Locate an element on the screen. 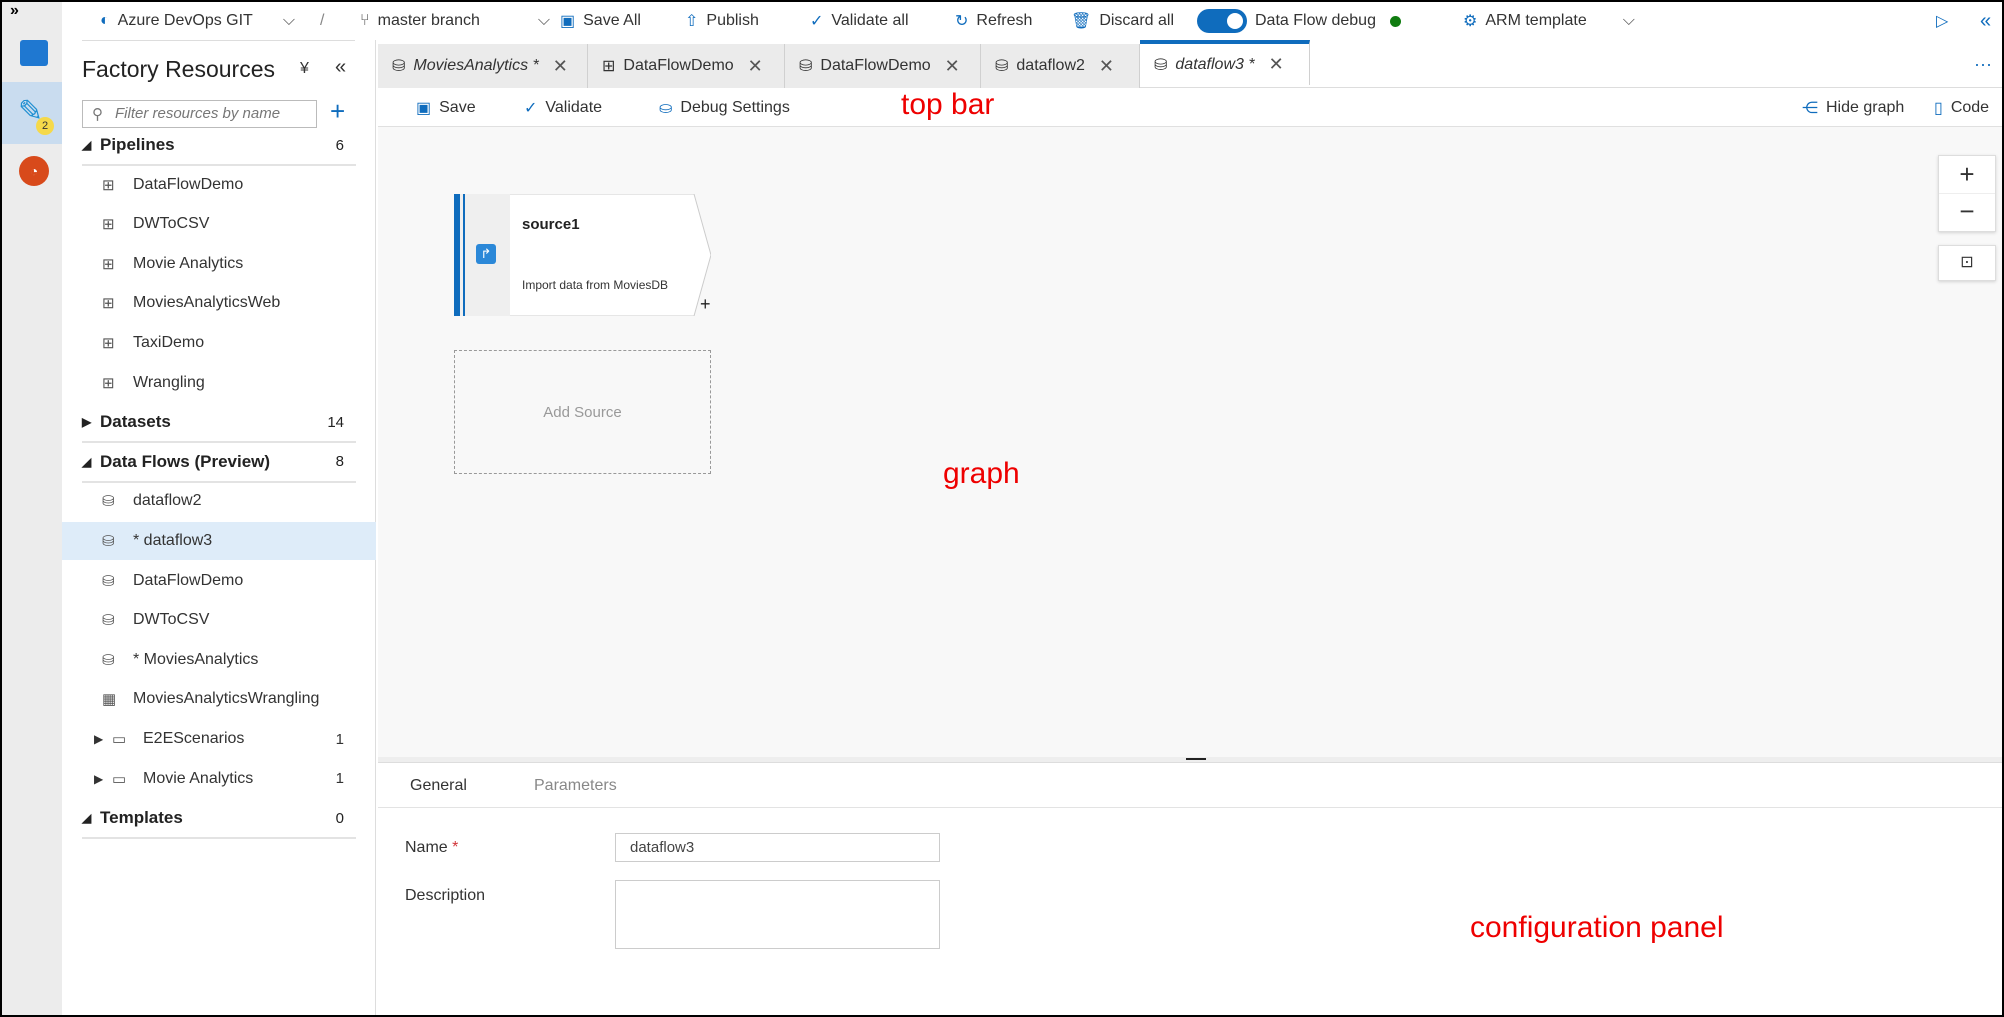  folder-item: ▶ ▭ Movie Analytics 1 is located at coordinates (219, 779).